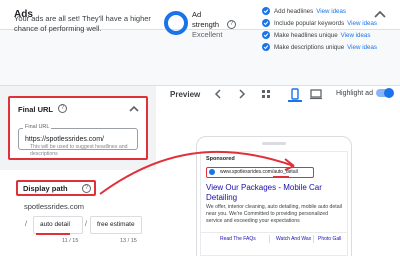 This screenshot has width=400, height=256. I want to click on ad-strength-ring, so click(176, 23).